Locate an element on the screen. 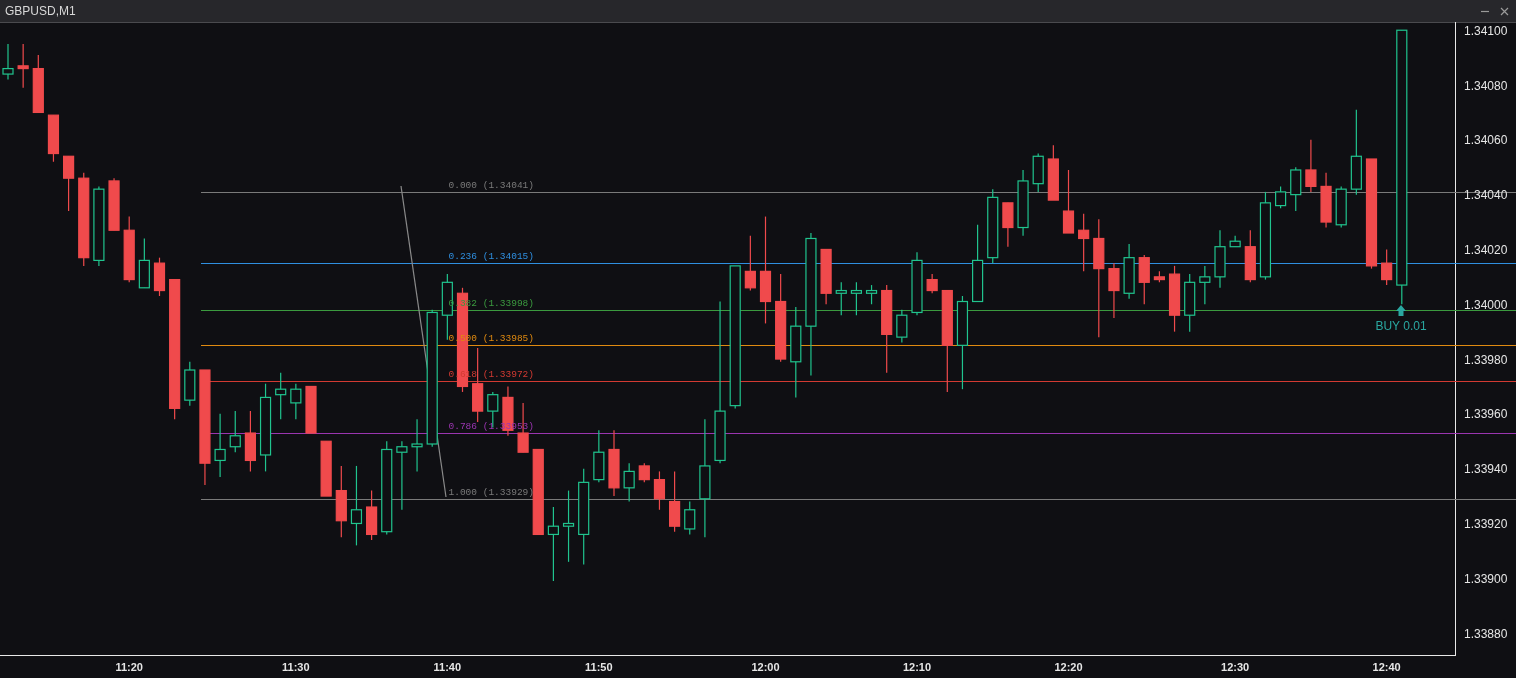 This screenshot has height=678, width=1516. minimize-icon is located at coordinates (1485, 11).